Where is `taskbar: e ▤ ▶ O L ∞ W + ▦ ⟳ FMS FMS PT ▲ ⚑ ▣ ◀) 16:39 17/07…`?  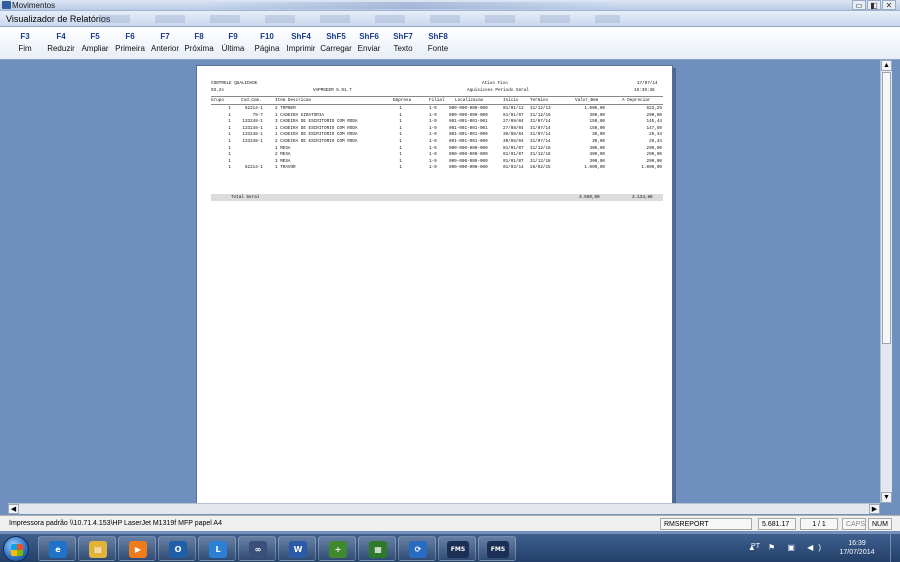
taskbar: e ▤ ▶ O L ∞ W + ▦ ⟳ FMS FMS PT ▲ ⚑ ▣ ◀) 16:39 17/07… is located at coordinates (450, 547).